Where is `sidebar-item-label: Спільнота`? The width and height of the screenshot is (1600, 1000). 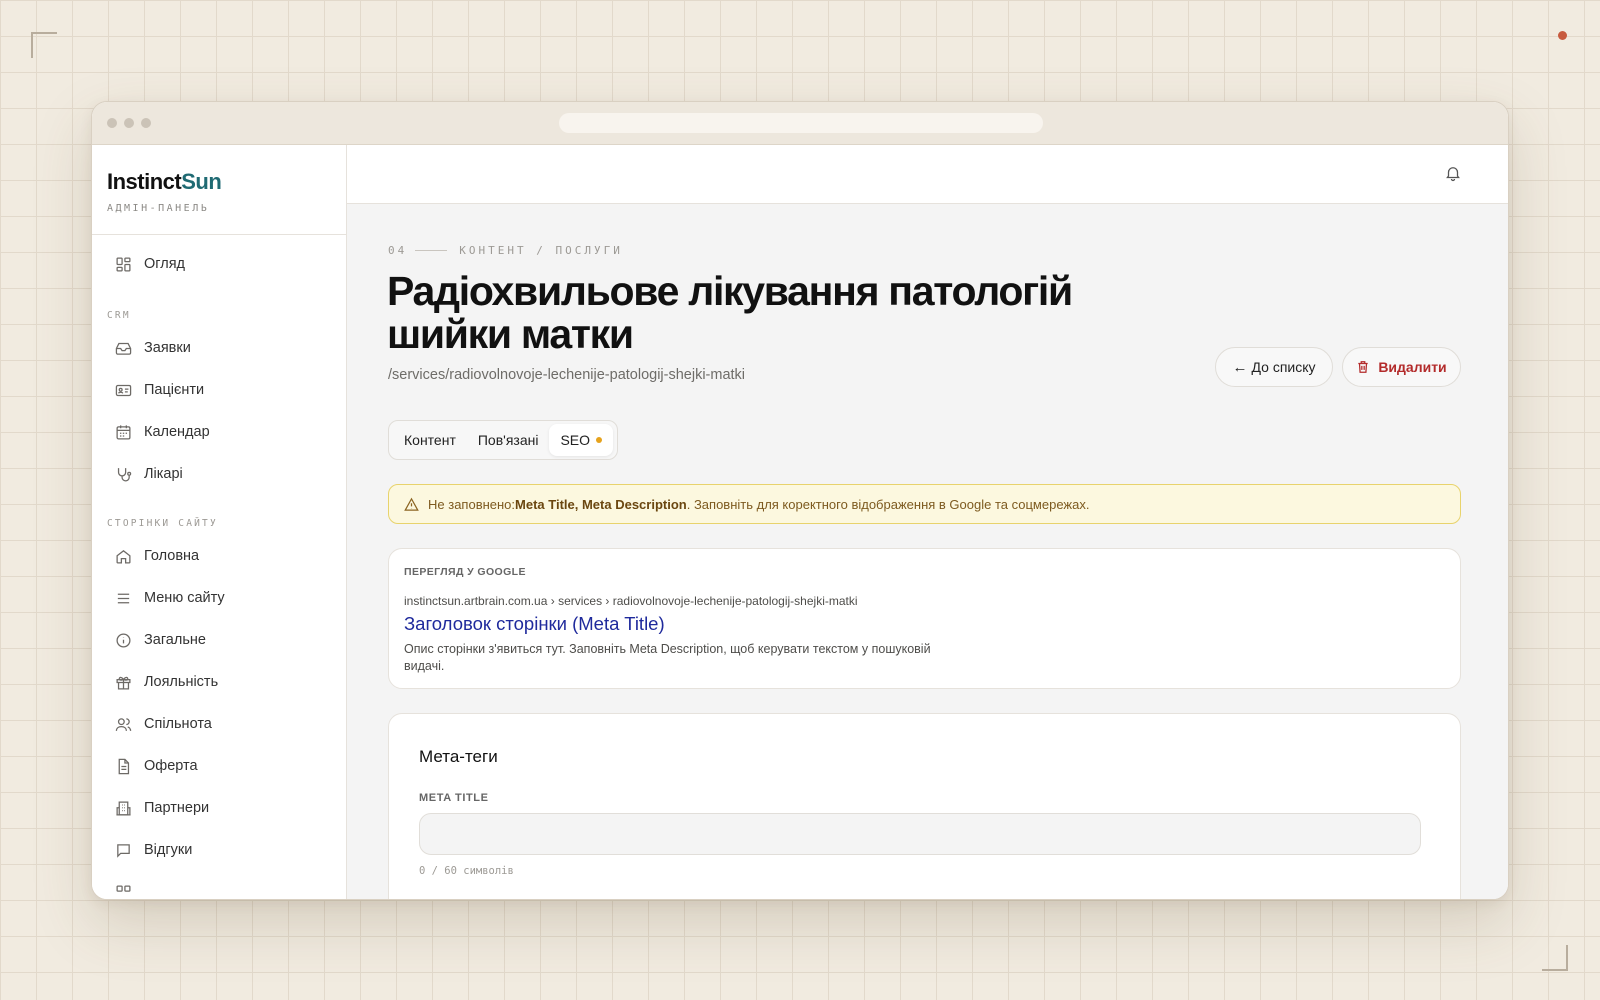 sidebar-item-label: Спільнота is located at coordinates (178, 724).